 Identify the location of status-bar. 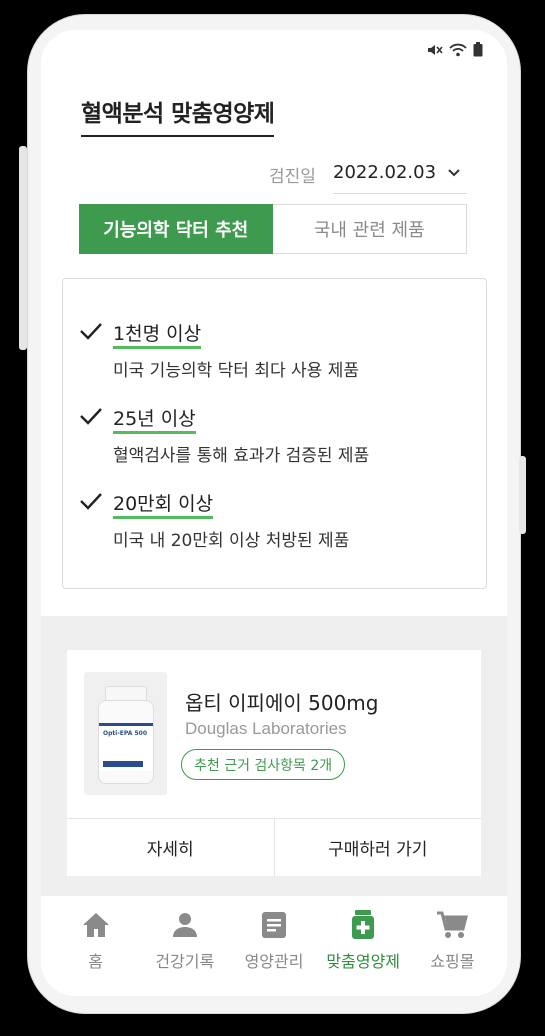
(455, 49).